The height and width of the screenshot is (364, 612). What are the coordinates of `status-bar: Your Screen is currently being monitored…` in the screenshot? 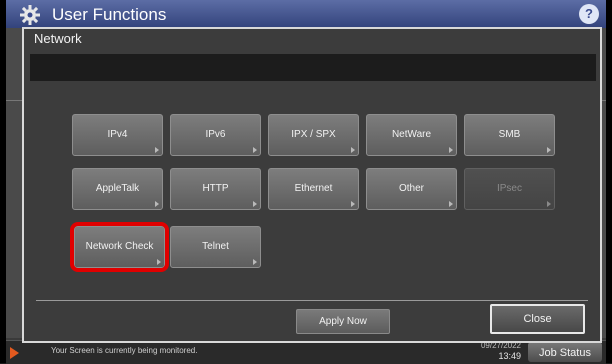 It's located at (306, 352).